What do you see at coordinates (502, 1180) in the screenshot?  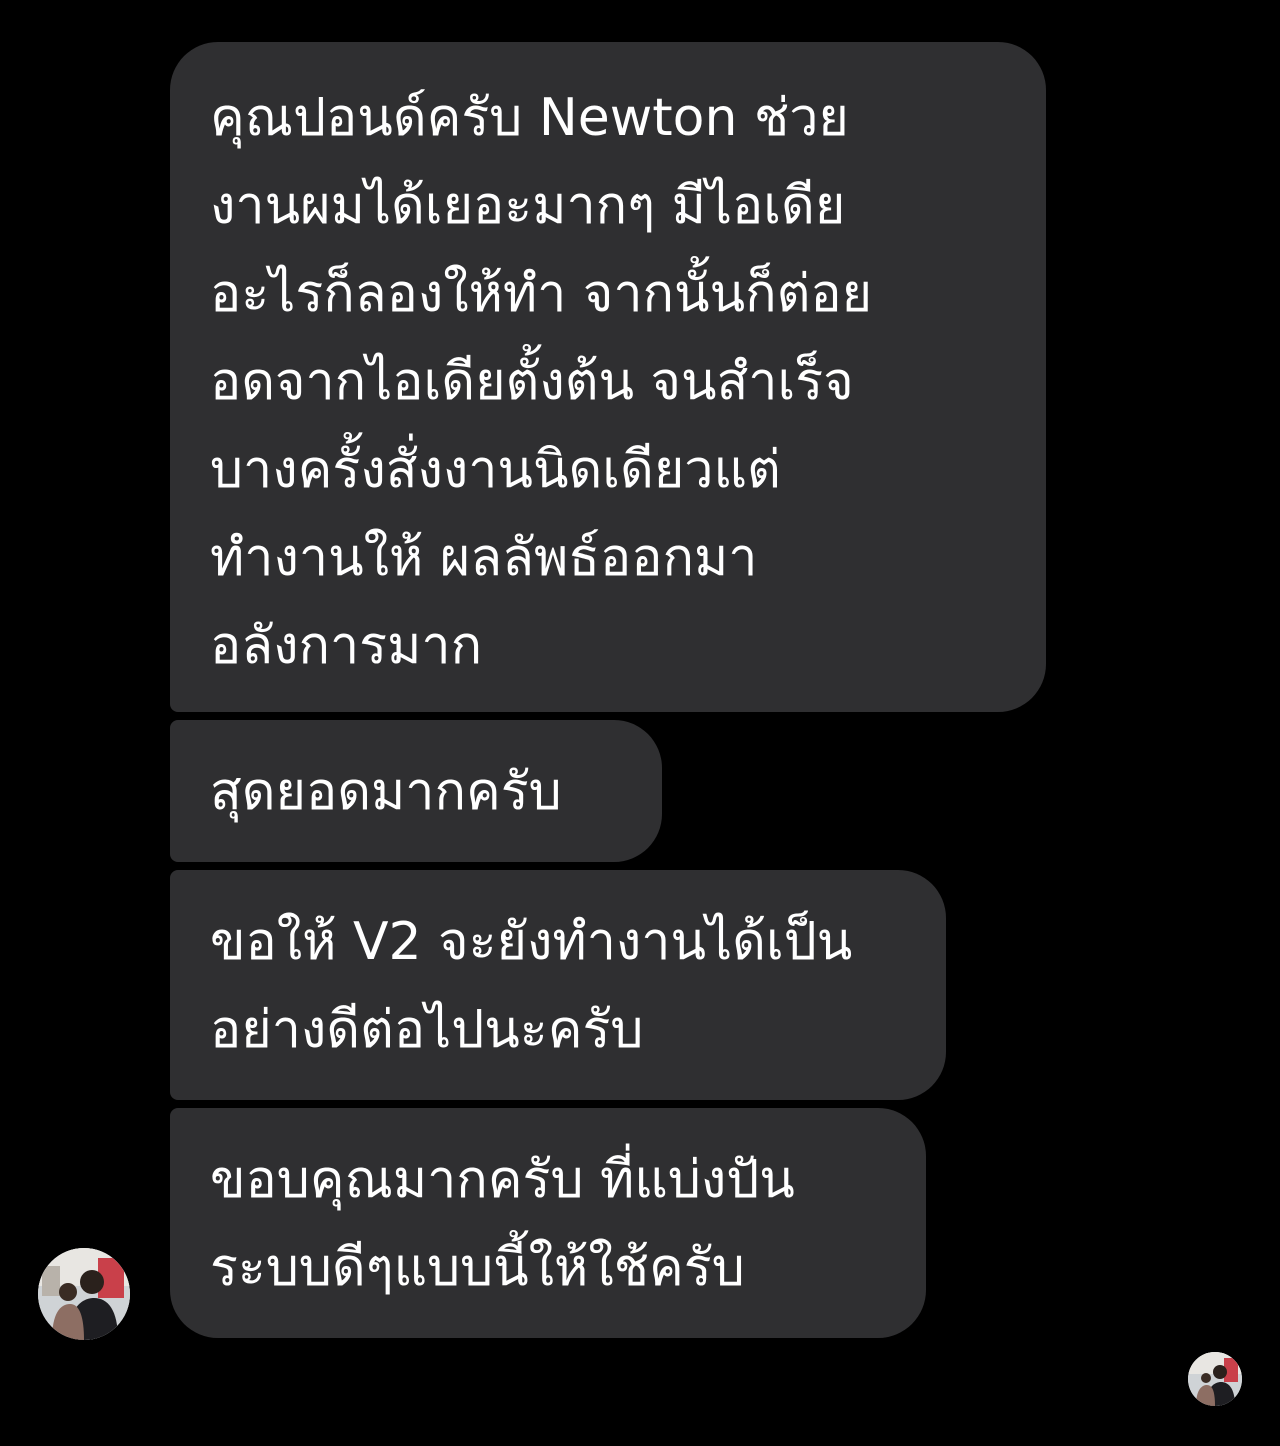 I see `message-line: ขอบคุณมากครับ ที่แบ่งปัน` at bounding box center [502, 1180].